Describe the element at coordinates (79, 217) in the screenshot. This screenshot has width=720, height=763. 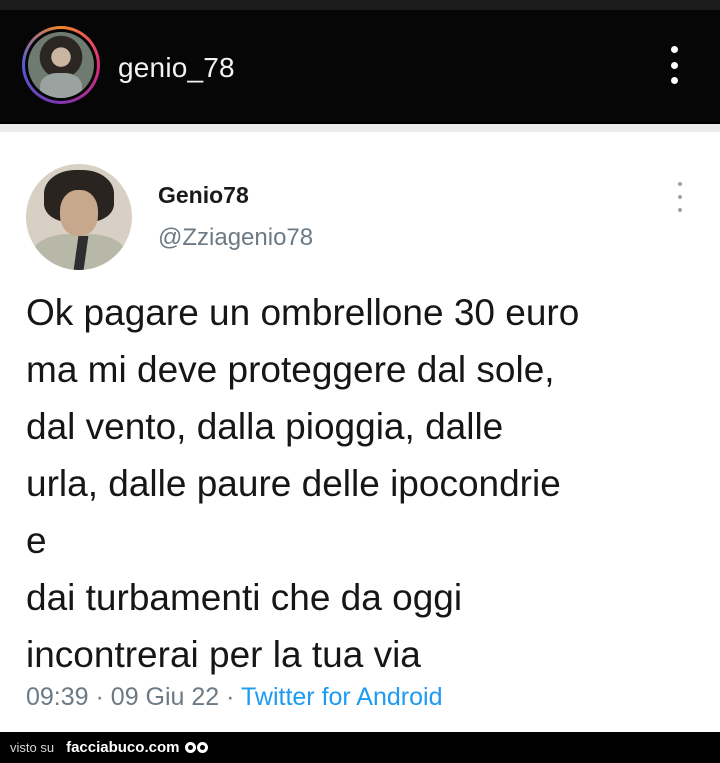
I see `tweet-avatar` at that location.